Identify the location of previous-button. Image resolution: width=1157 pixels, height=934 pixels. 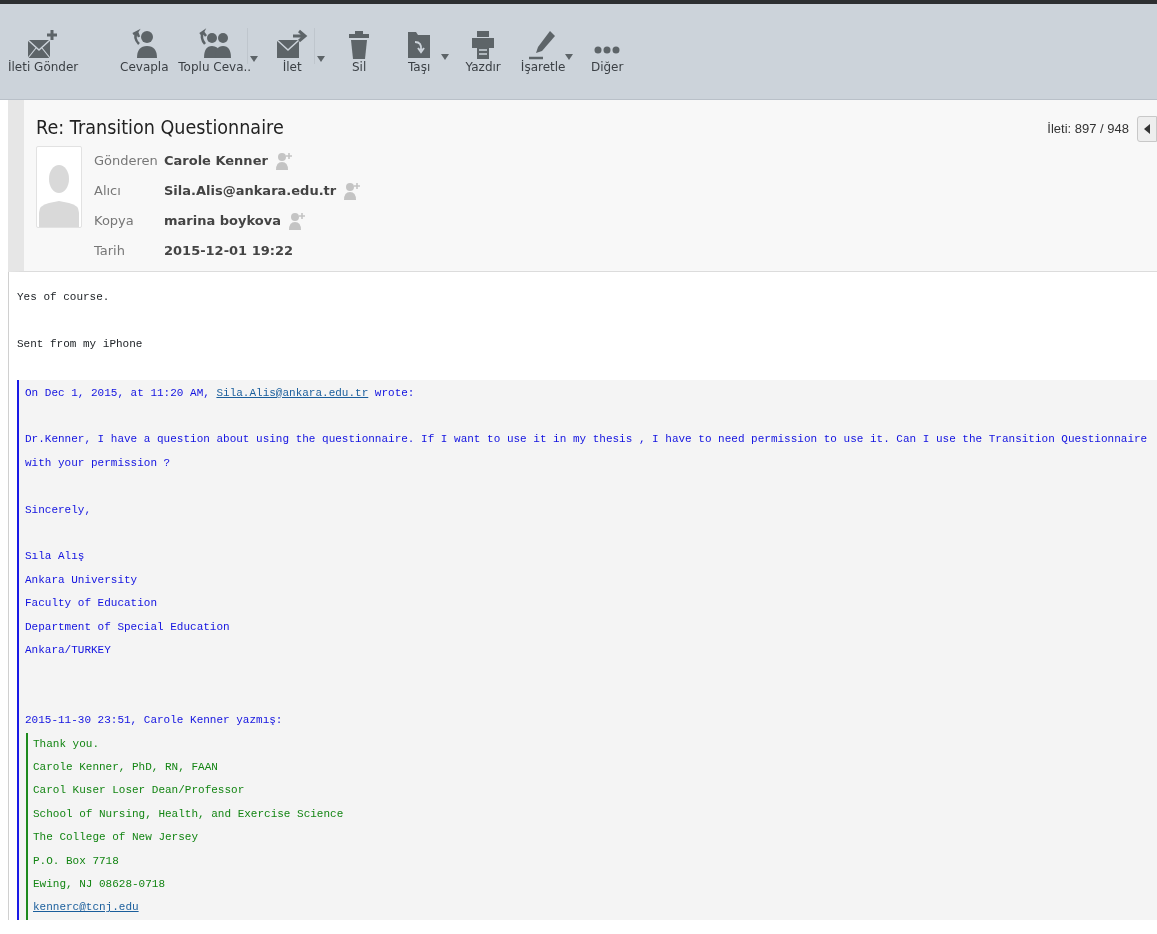
(1147, 129).